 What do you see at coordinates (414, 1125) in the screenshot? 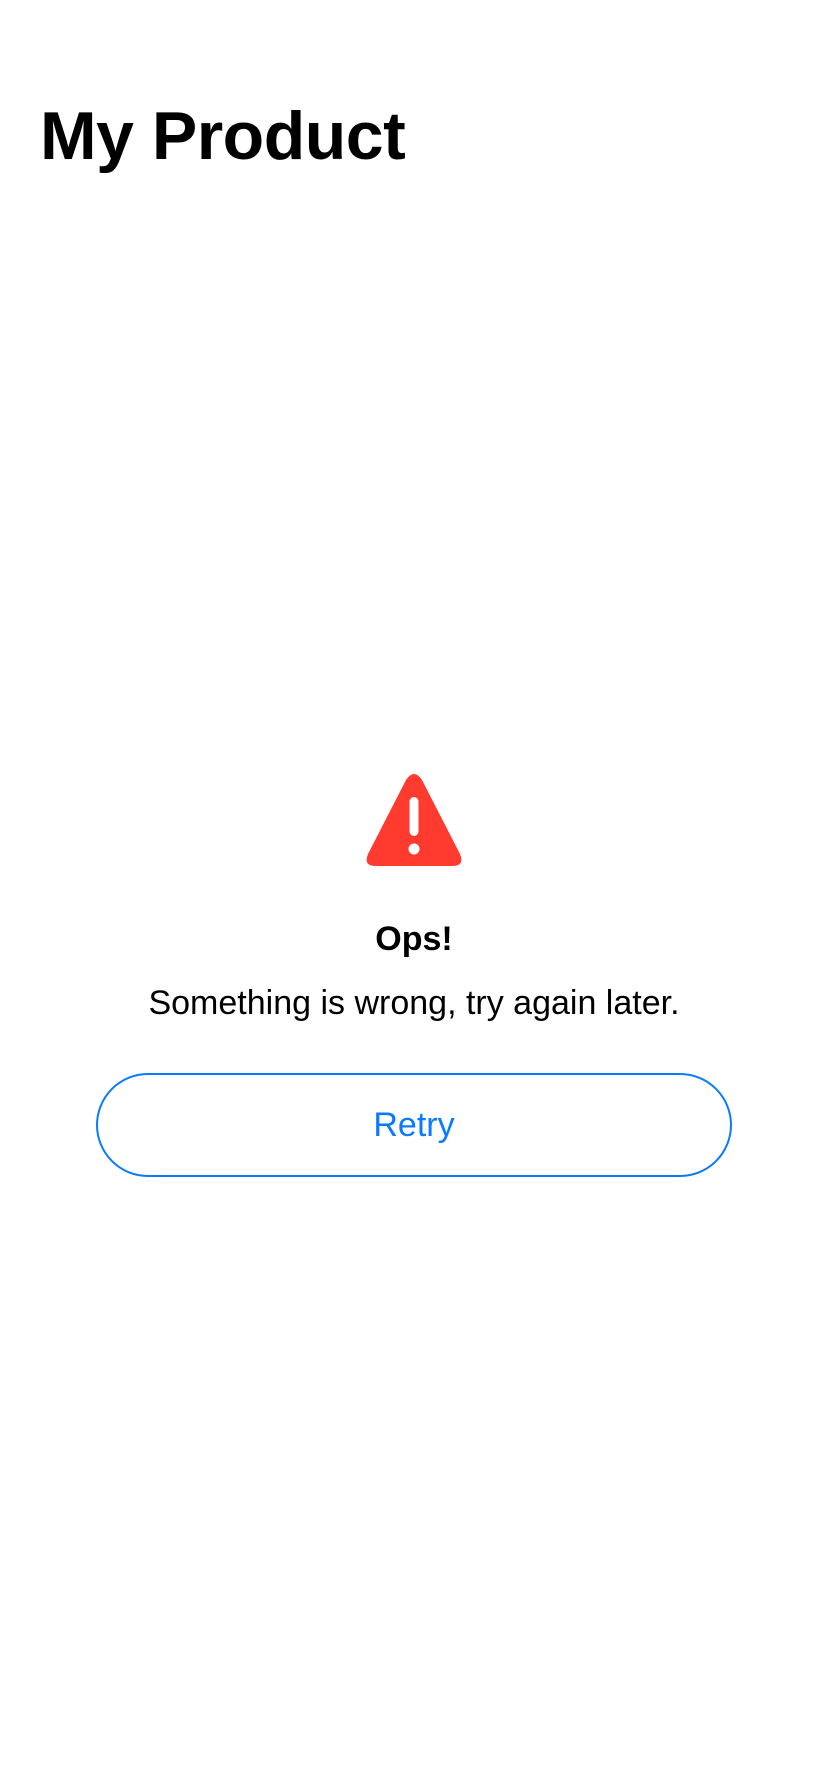
I see `retry-button: Retry` at bounding box center [414, 1125].